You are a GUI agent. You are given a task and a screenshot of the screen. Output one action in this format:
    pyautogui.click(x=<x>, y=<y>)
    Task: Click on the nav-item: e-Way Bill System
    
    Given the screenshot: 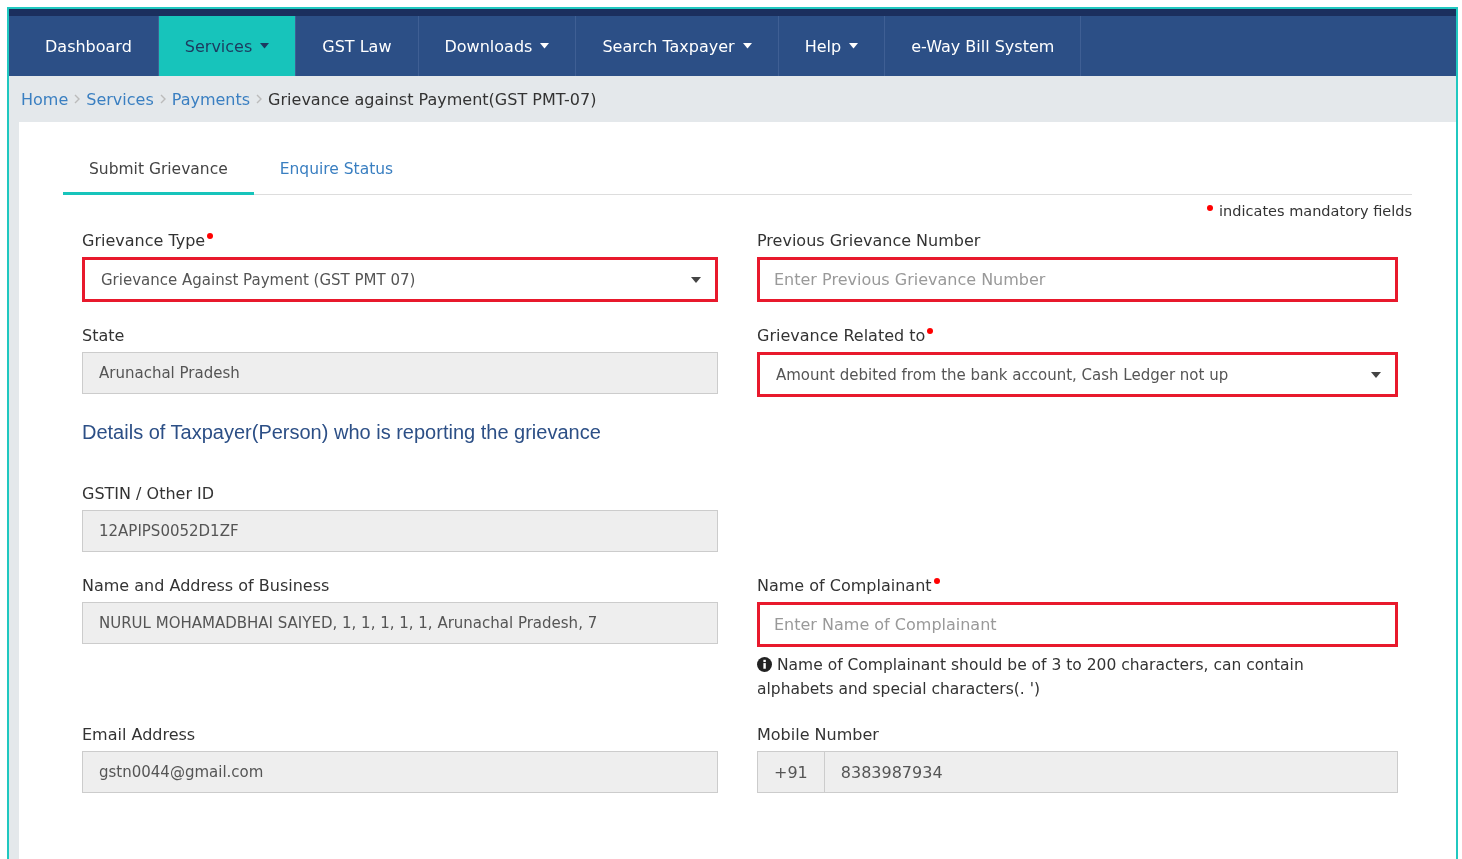 What is the action you would take?
    pyautogui.click(x=983, y=46)
    